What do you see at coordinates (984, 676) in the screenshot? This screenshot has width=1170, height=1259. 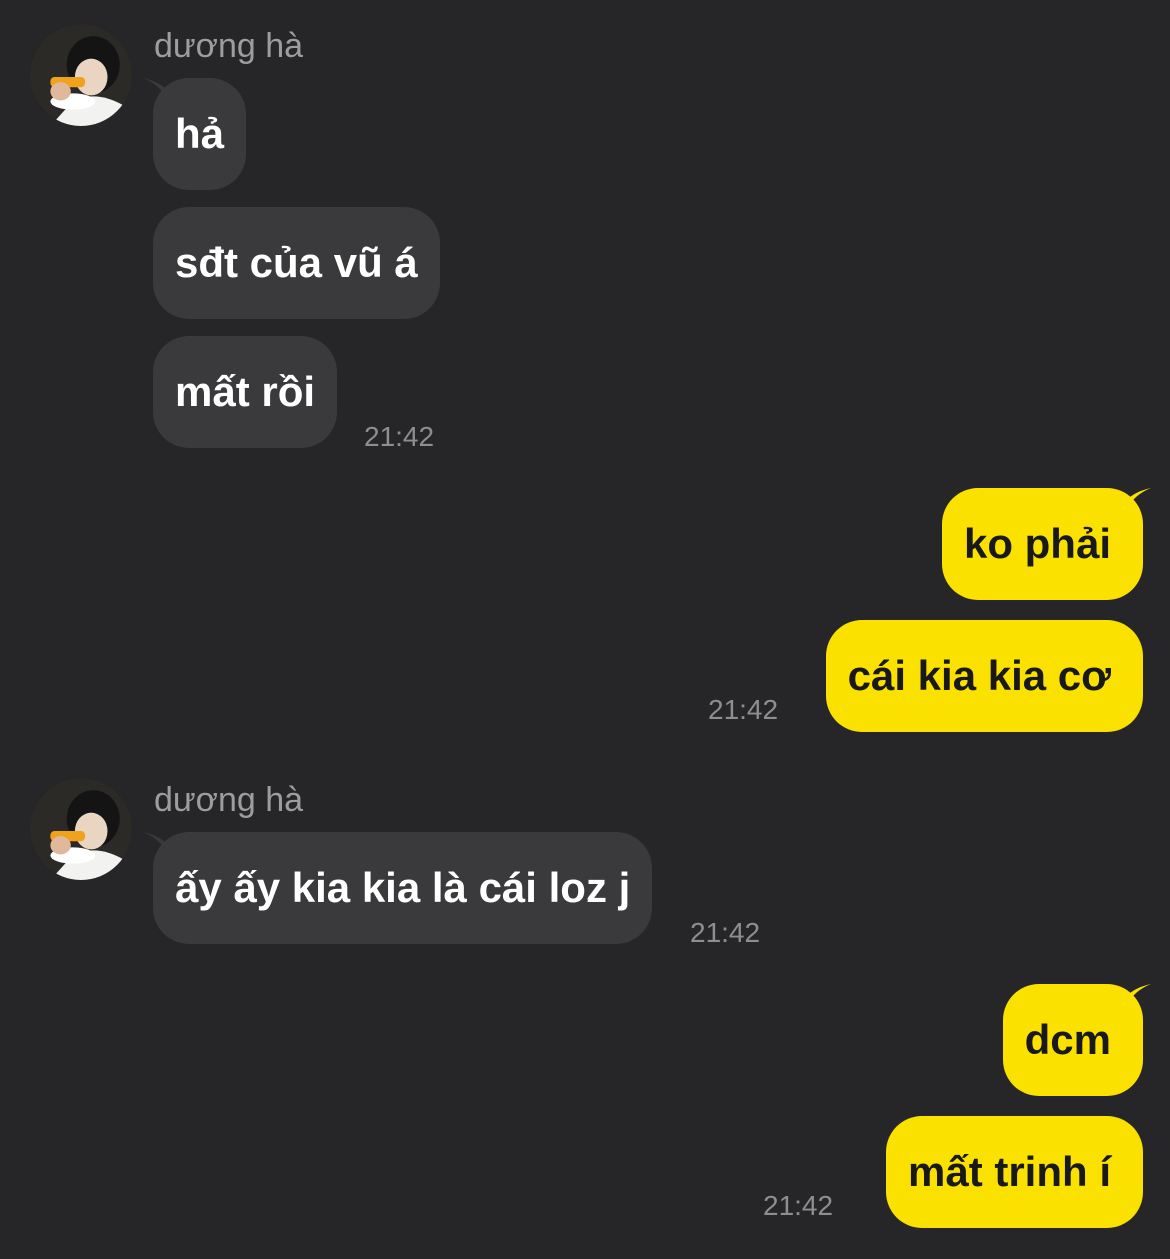 I see `message-bubble: cái kia kia cơ` at bounding box center [984, 676].